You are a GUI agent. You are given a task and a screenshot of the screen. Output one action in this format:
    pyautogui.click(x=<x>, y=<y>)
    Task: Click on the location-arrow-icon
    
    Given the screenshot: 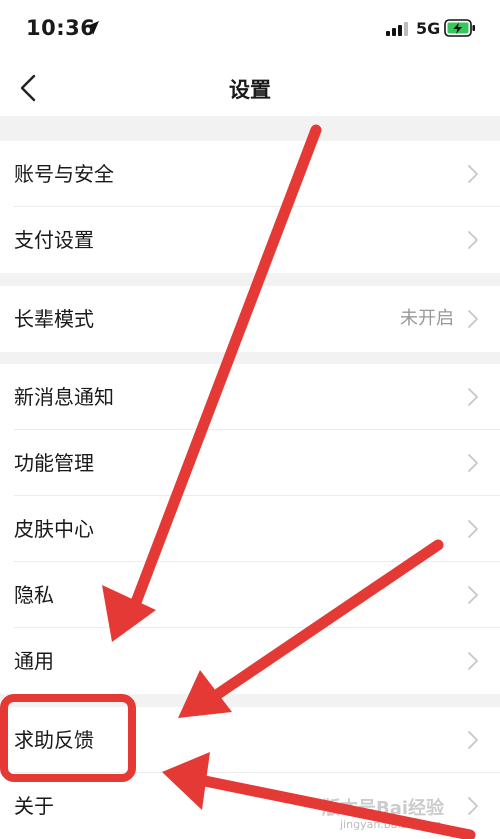 What is the action you would take?
    pyautogui.click(x=92, y=30)
    